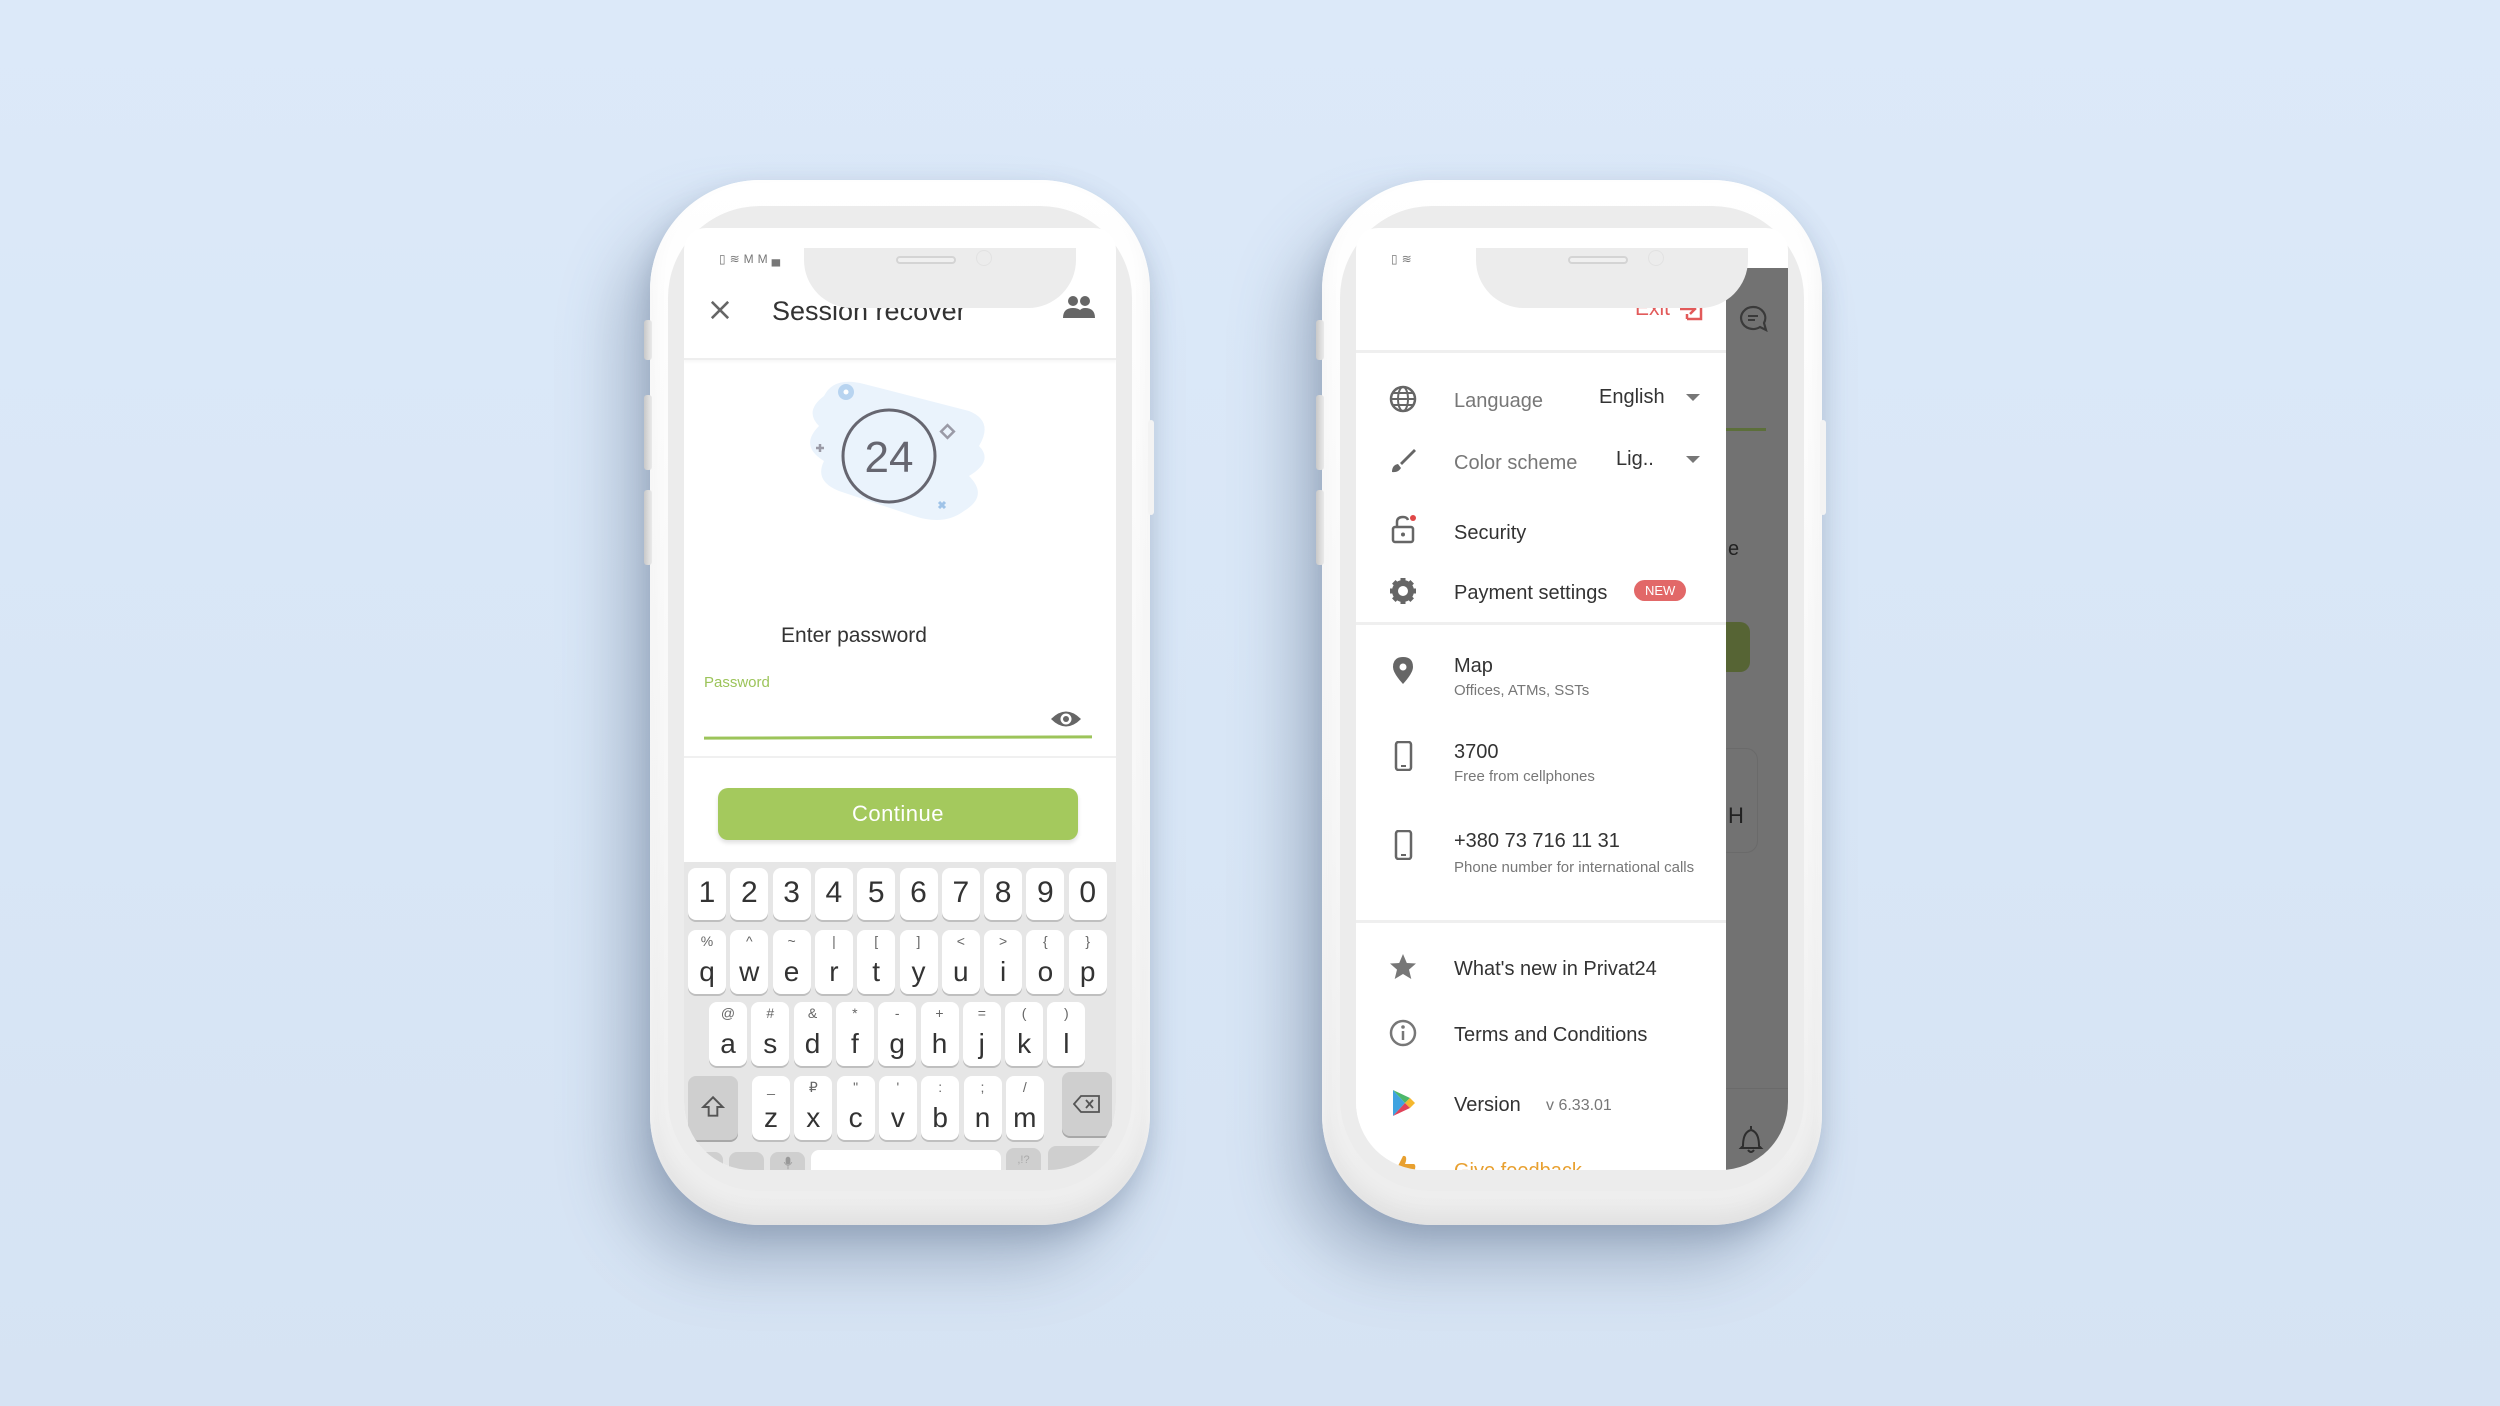  I want to click on key-e: ~ e, so click(791, 962).